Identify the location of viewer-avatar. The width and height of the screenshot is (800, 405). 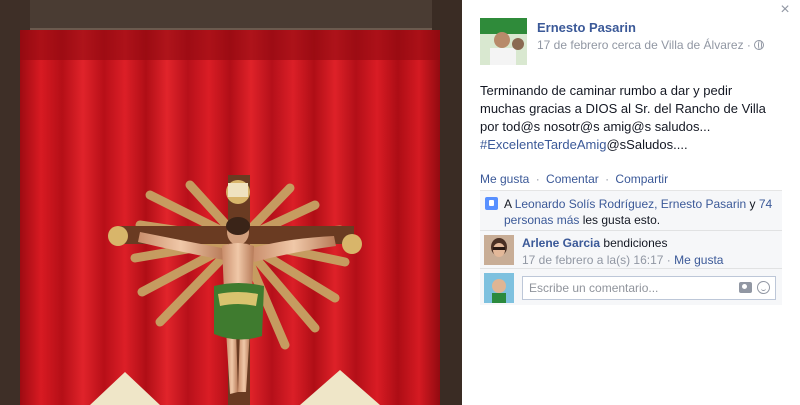
(499, 288).